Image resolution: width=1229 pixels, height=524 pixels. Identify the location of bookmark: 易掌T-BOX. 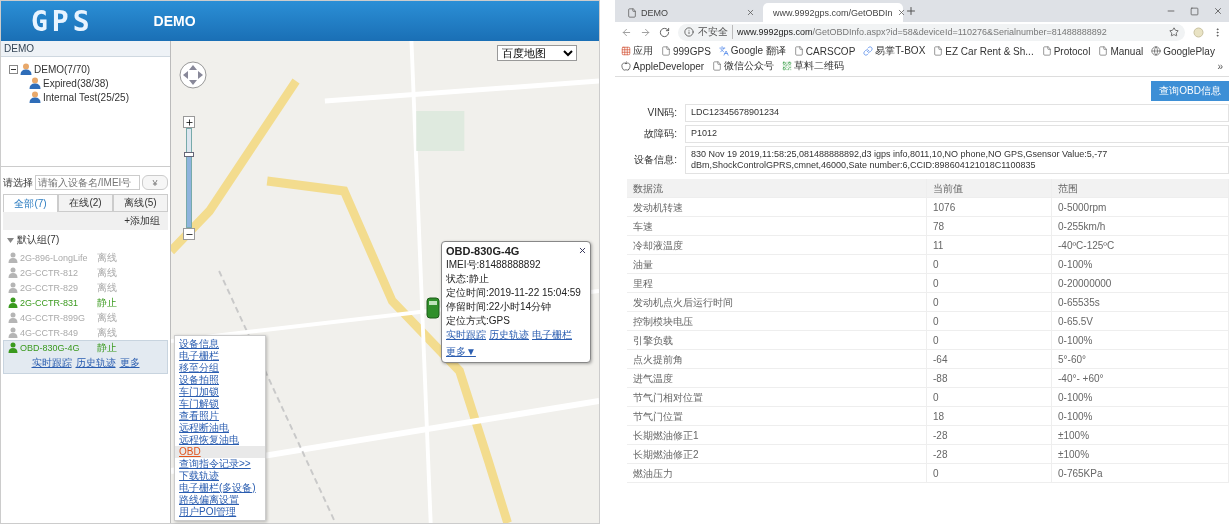
(894, 51).